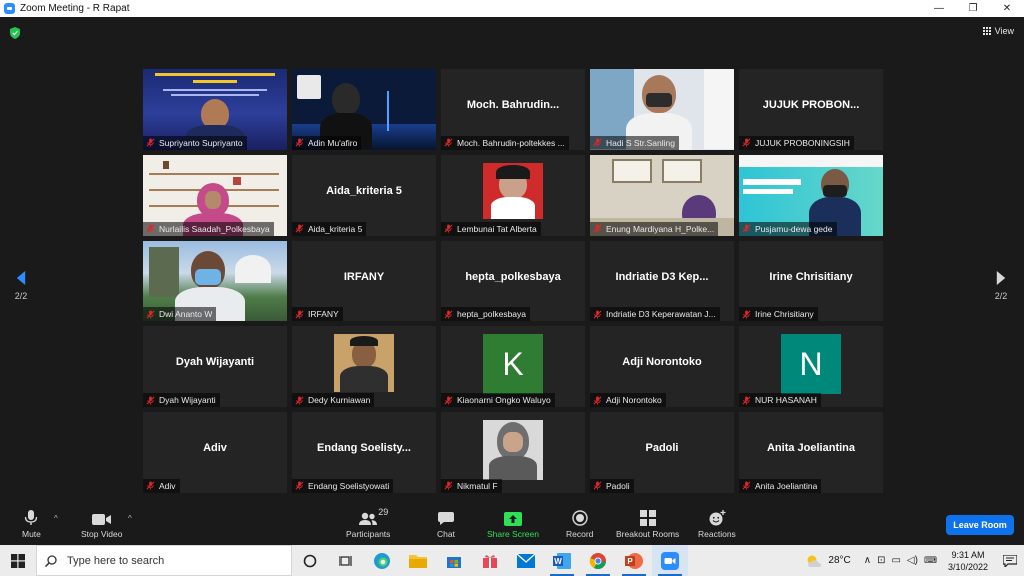 This screenshot has height=576, width=1024. Describe the element at coordinates (102, 534) in the screenshot. I see `stop-video-label: Stop Video` at that location.